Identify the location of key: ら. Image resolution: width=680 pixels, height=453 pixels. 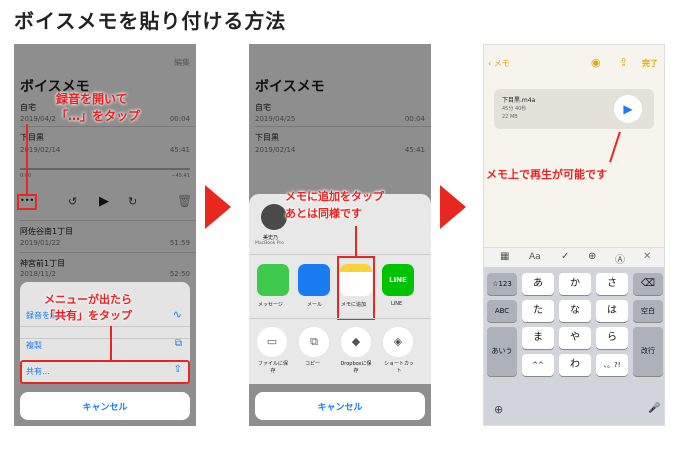
(612, 338).